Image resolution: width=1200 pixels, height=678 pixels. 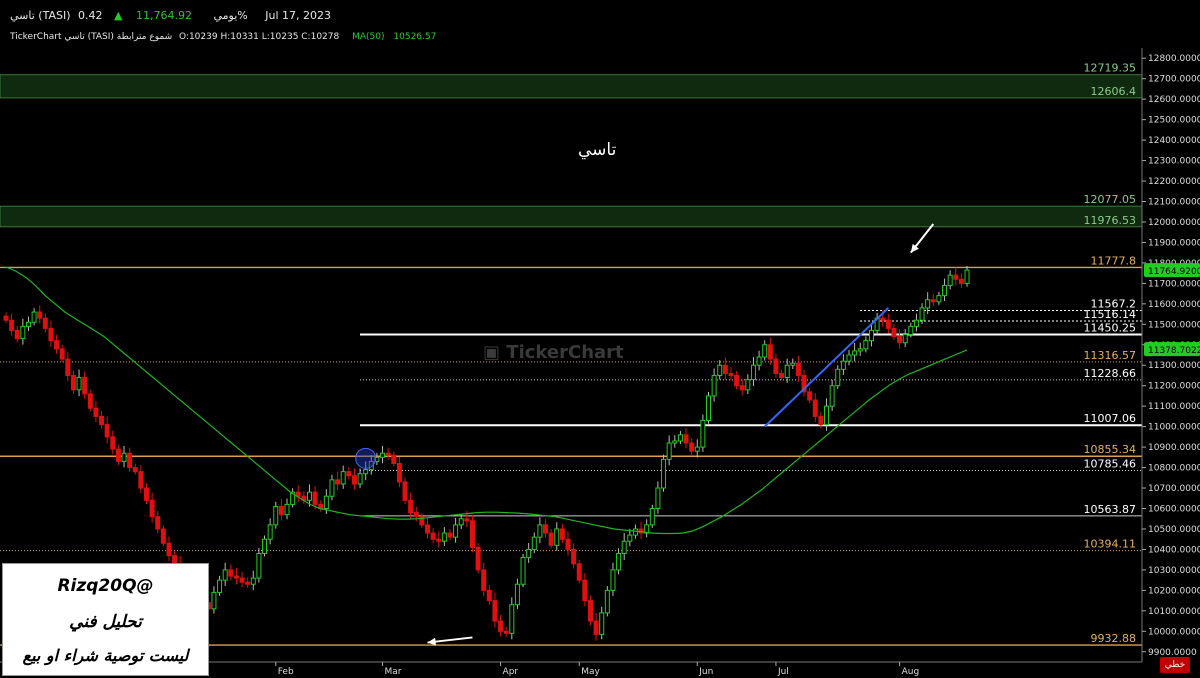 What do you see at coordinates (1174, 469) in the screenshot?
I see `y-tick-label: 10800.0000` at bounding box center [1174, 469].